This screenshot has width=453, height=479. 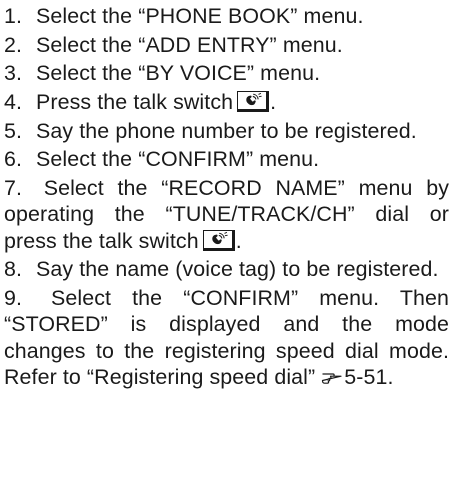 What do you see at coordinates (13, 102) in the screenshot?
I see `step-number: 4.` at bounding box center [13, 102].